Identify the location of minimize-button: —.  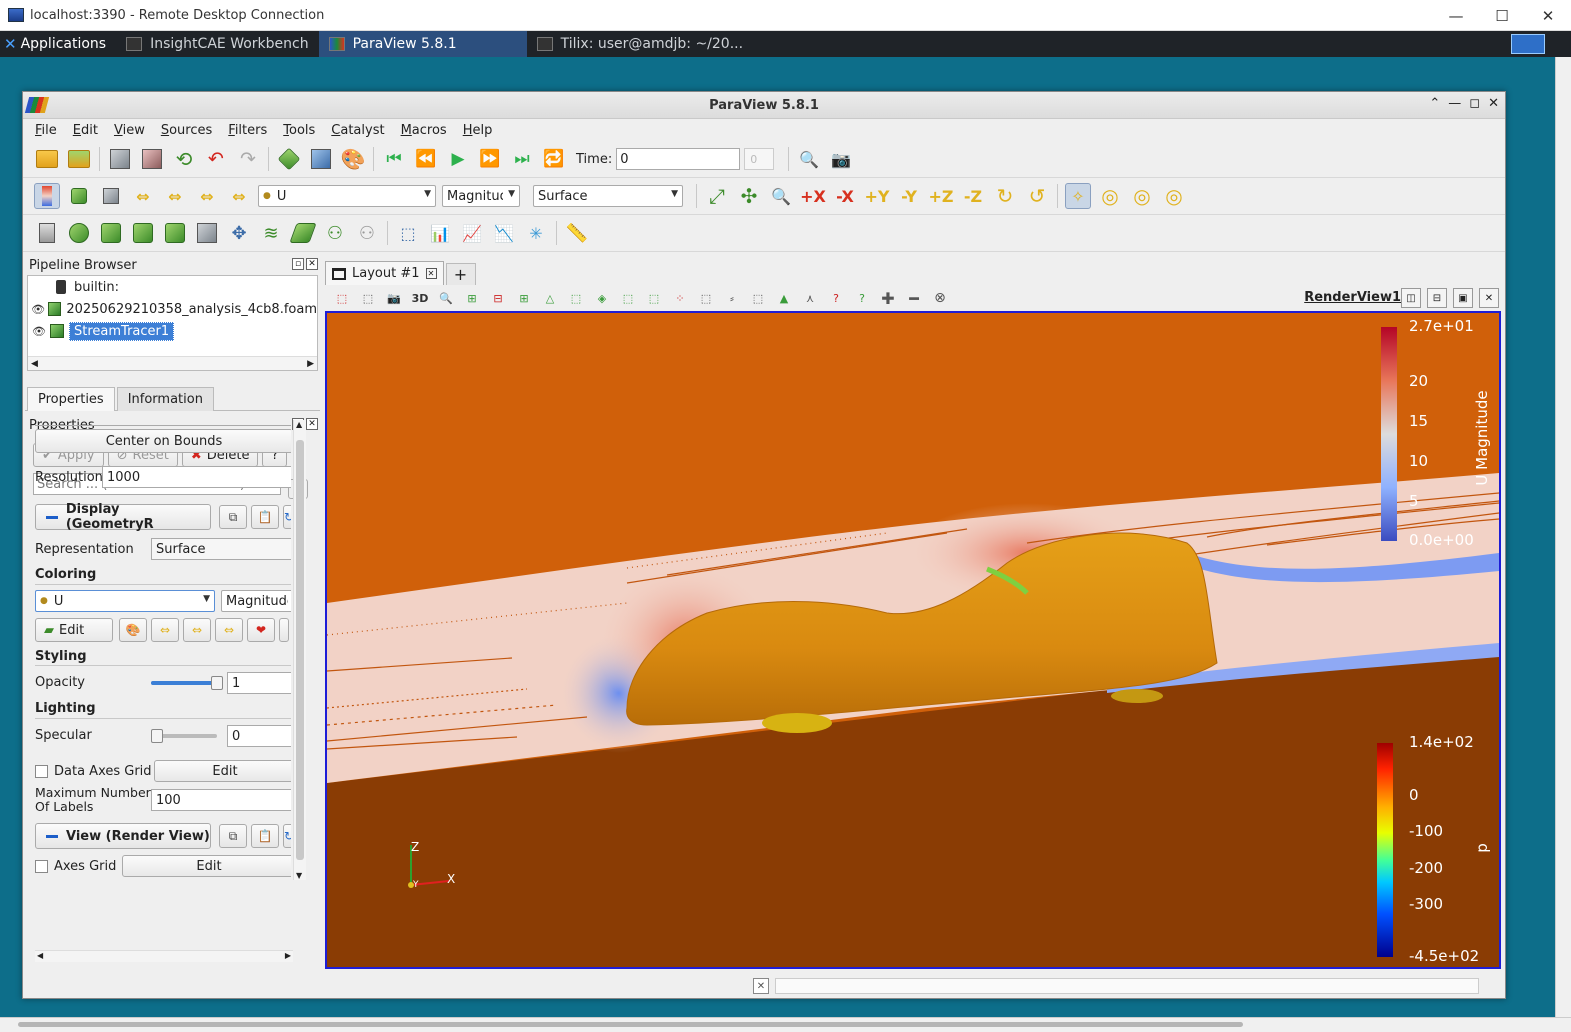
(1454, 103).